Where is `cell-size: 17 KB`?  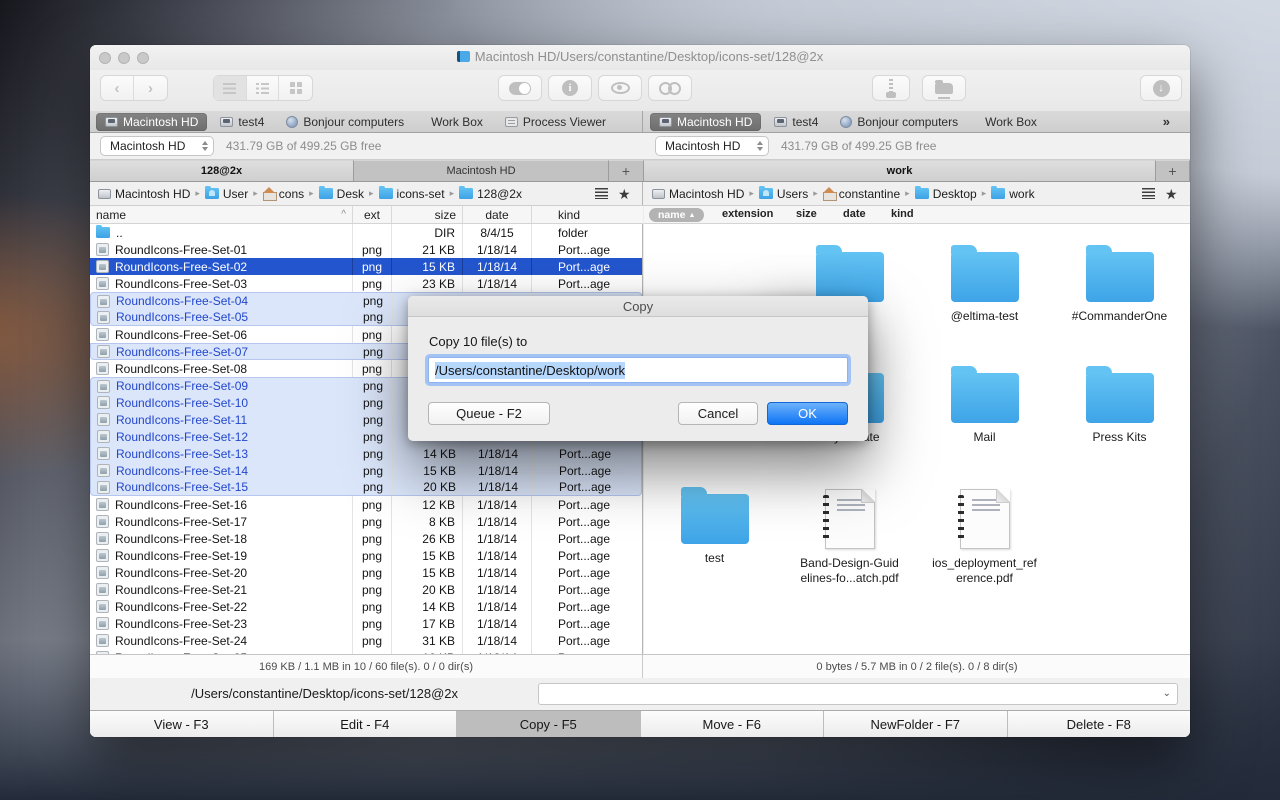 cell-size: 17 KB is located at coordinates (427, 623).